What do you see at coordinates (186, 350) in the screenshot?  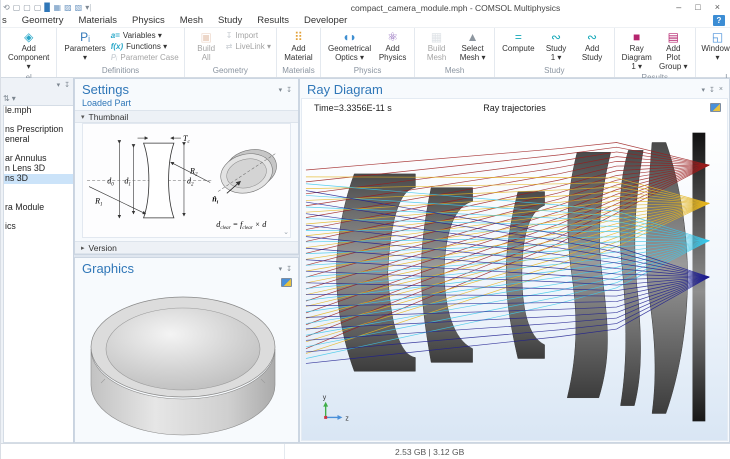 I see `graphics-panel: Graphics ▾ ↧` at bounding box center [186, 350].